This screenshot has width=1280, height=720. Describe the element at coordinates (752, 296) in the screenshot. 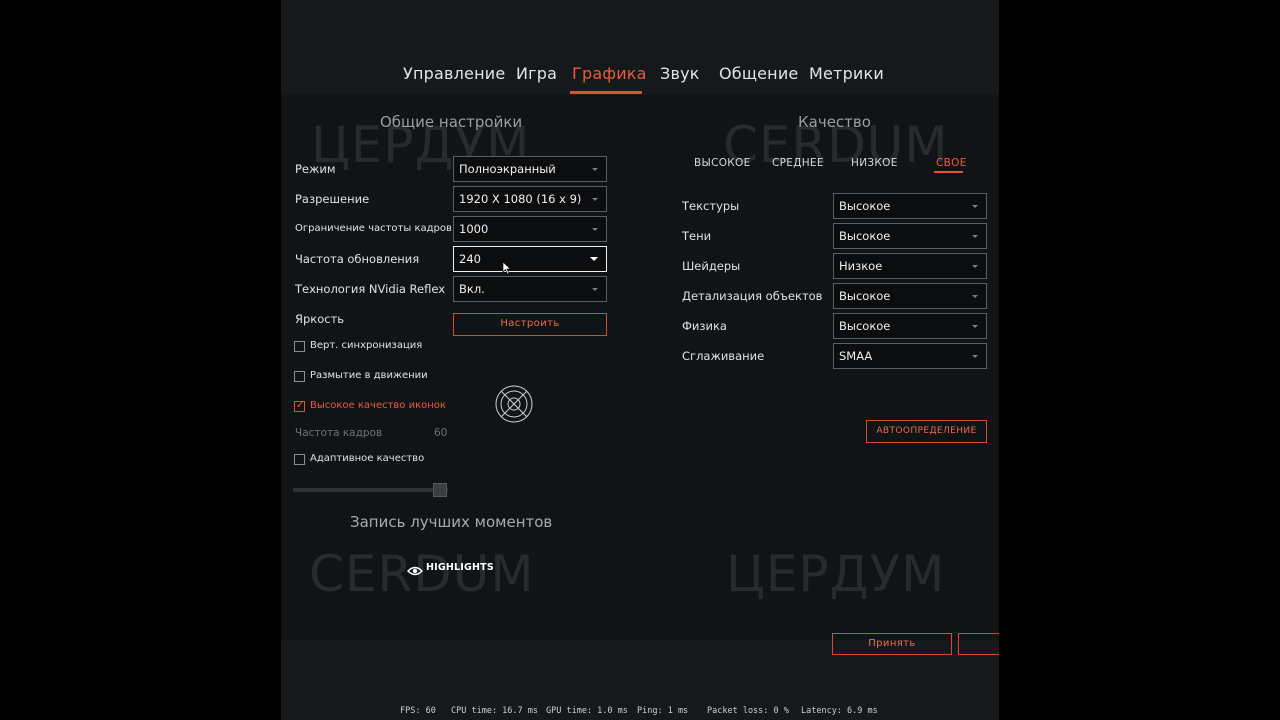

I see `detail-label: Детализация объектов` at that location.